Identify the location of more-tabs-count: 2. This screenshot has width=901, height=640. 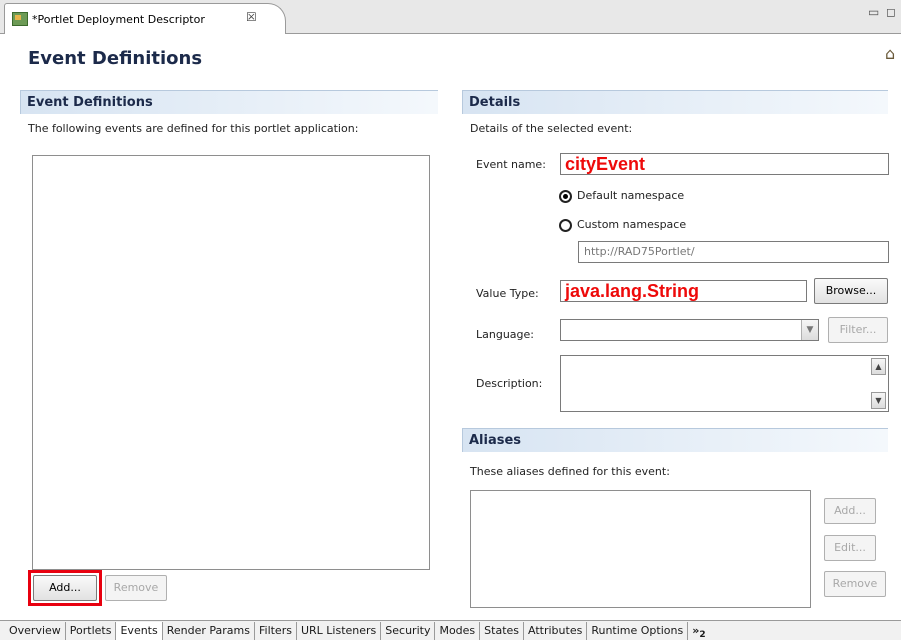
(702, 634).